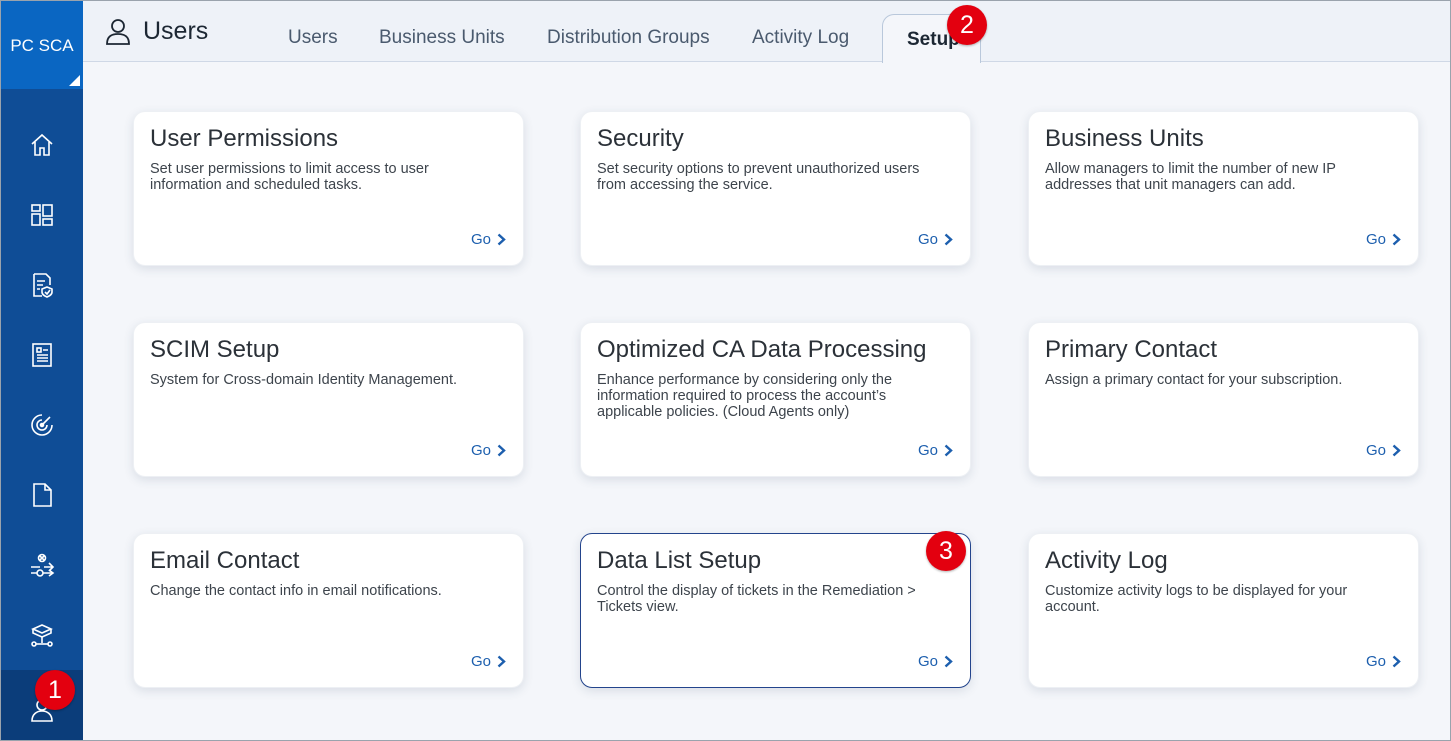 Image resolution: width=1451 pixels, height=741 pixels. What do you see at coordinates (42, 355) in the screenshot?
I see `checklist-icon` at bounding box center [42, 355].